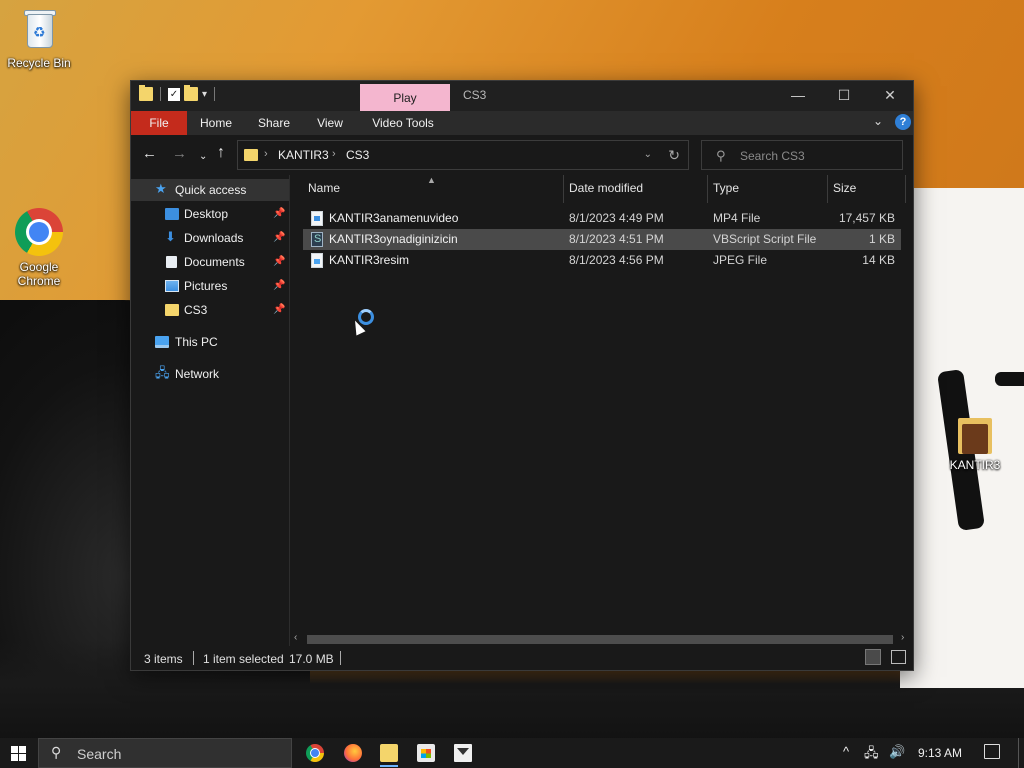 This screenshot has height=768, width=1024. What do you see at coordinates (353, 753) in the screenshot?
I see `firefox-icon` at bounding box center [353, 753].